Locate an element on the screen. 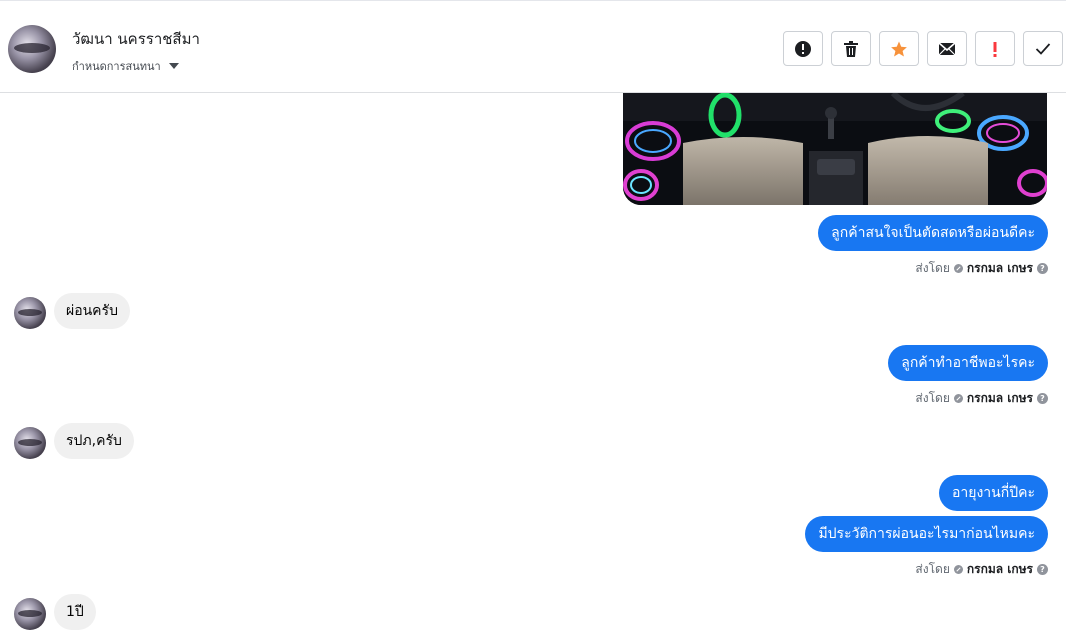  caret-down-icon is located at coordinates (173, 66).